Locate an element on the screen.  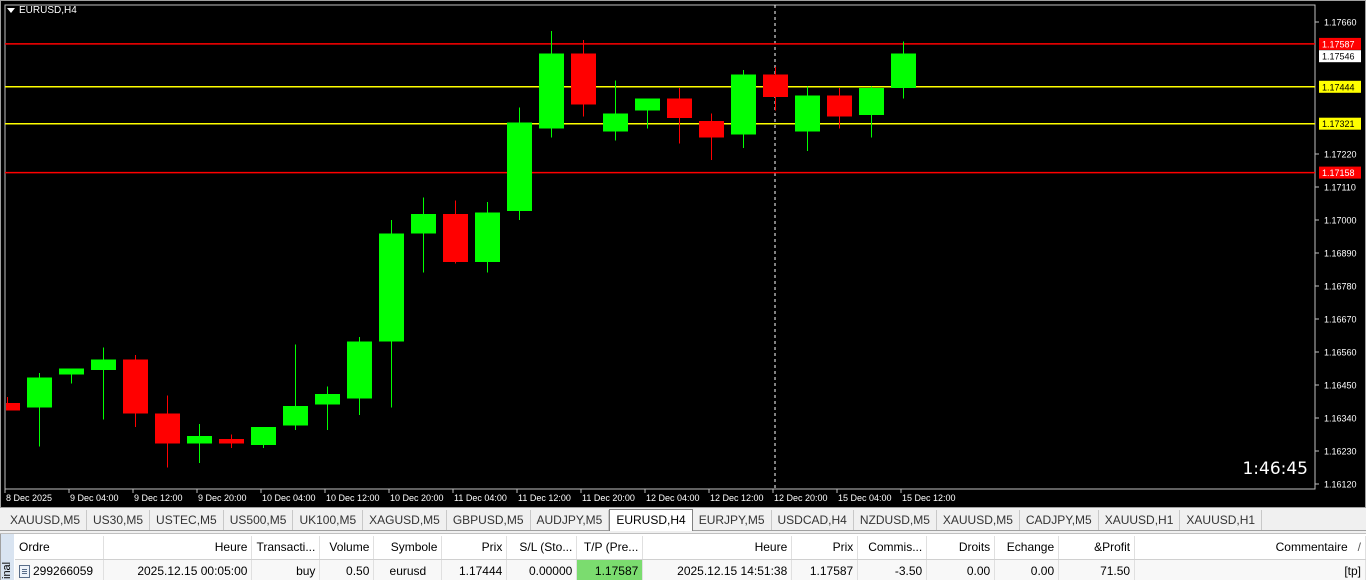
table-cell: 0.00000 is located at coordinates (542, 569).